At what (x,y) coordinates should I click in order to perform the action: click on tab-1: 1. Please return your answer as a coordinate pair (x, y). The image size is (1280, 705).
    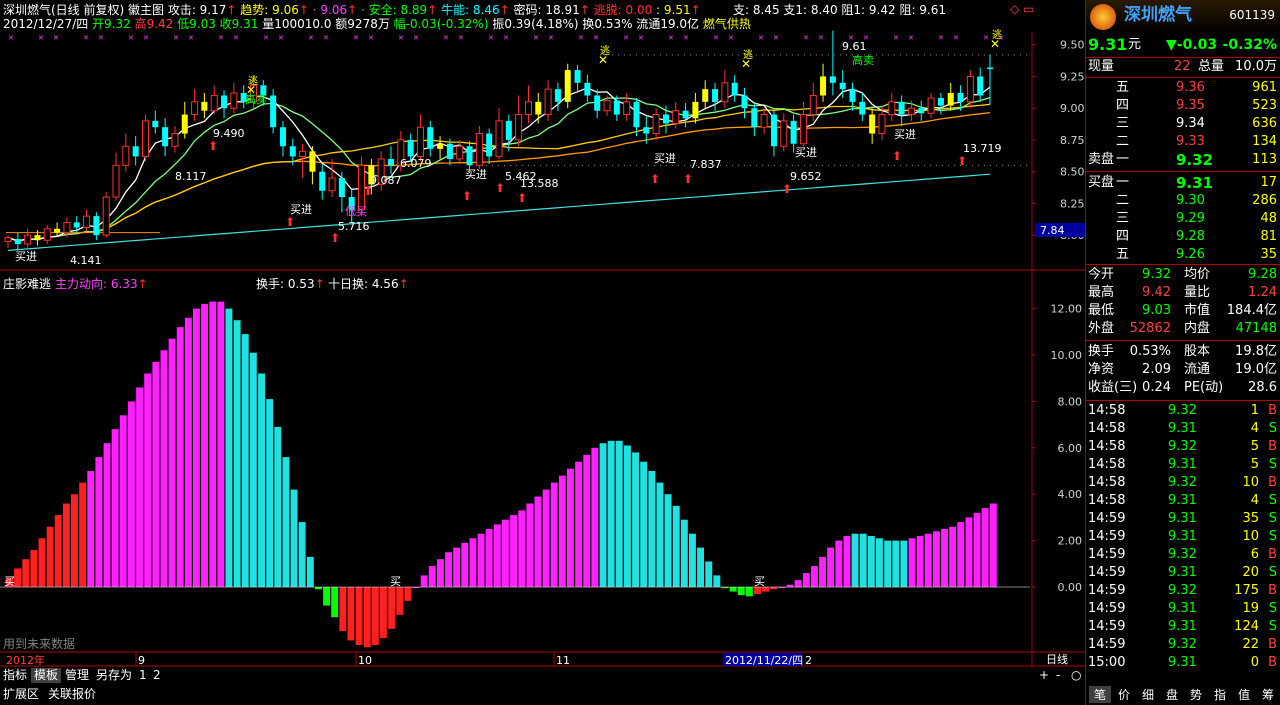
    Looking at the image, I should click on (143, 675).